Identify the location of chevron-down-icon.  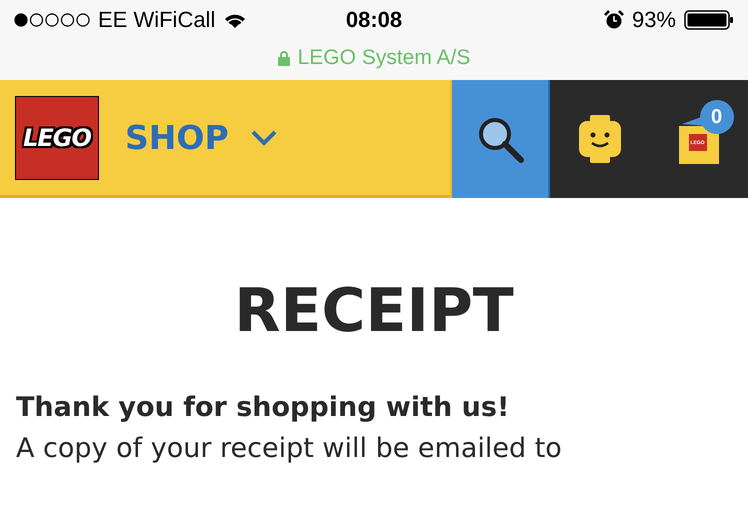
(263, 138).